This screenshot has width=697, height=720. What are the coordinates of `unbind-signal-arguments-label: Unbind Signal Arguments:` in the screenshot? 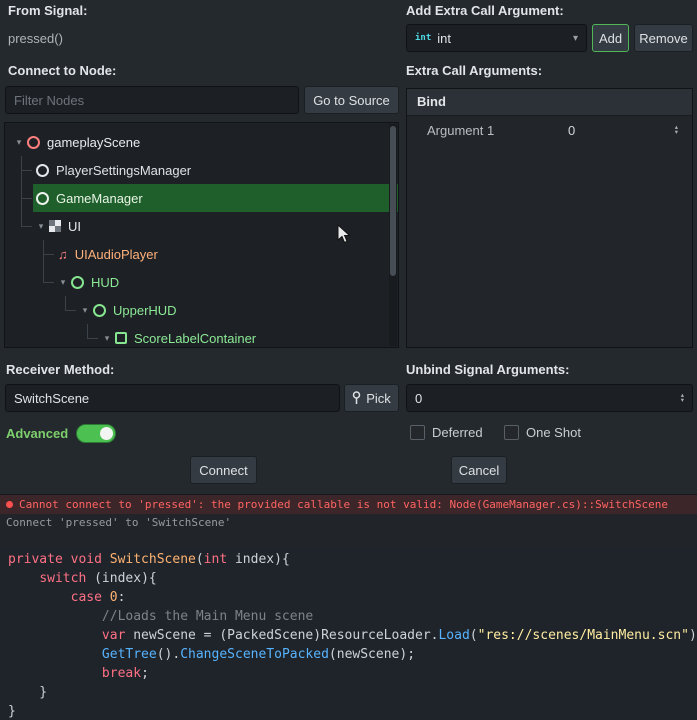 It's located at (488, 369).